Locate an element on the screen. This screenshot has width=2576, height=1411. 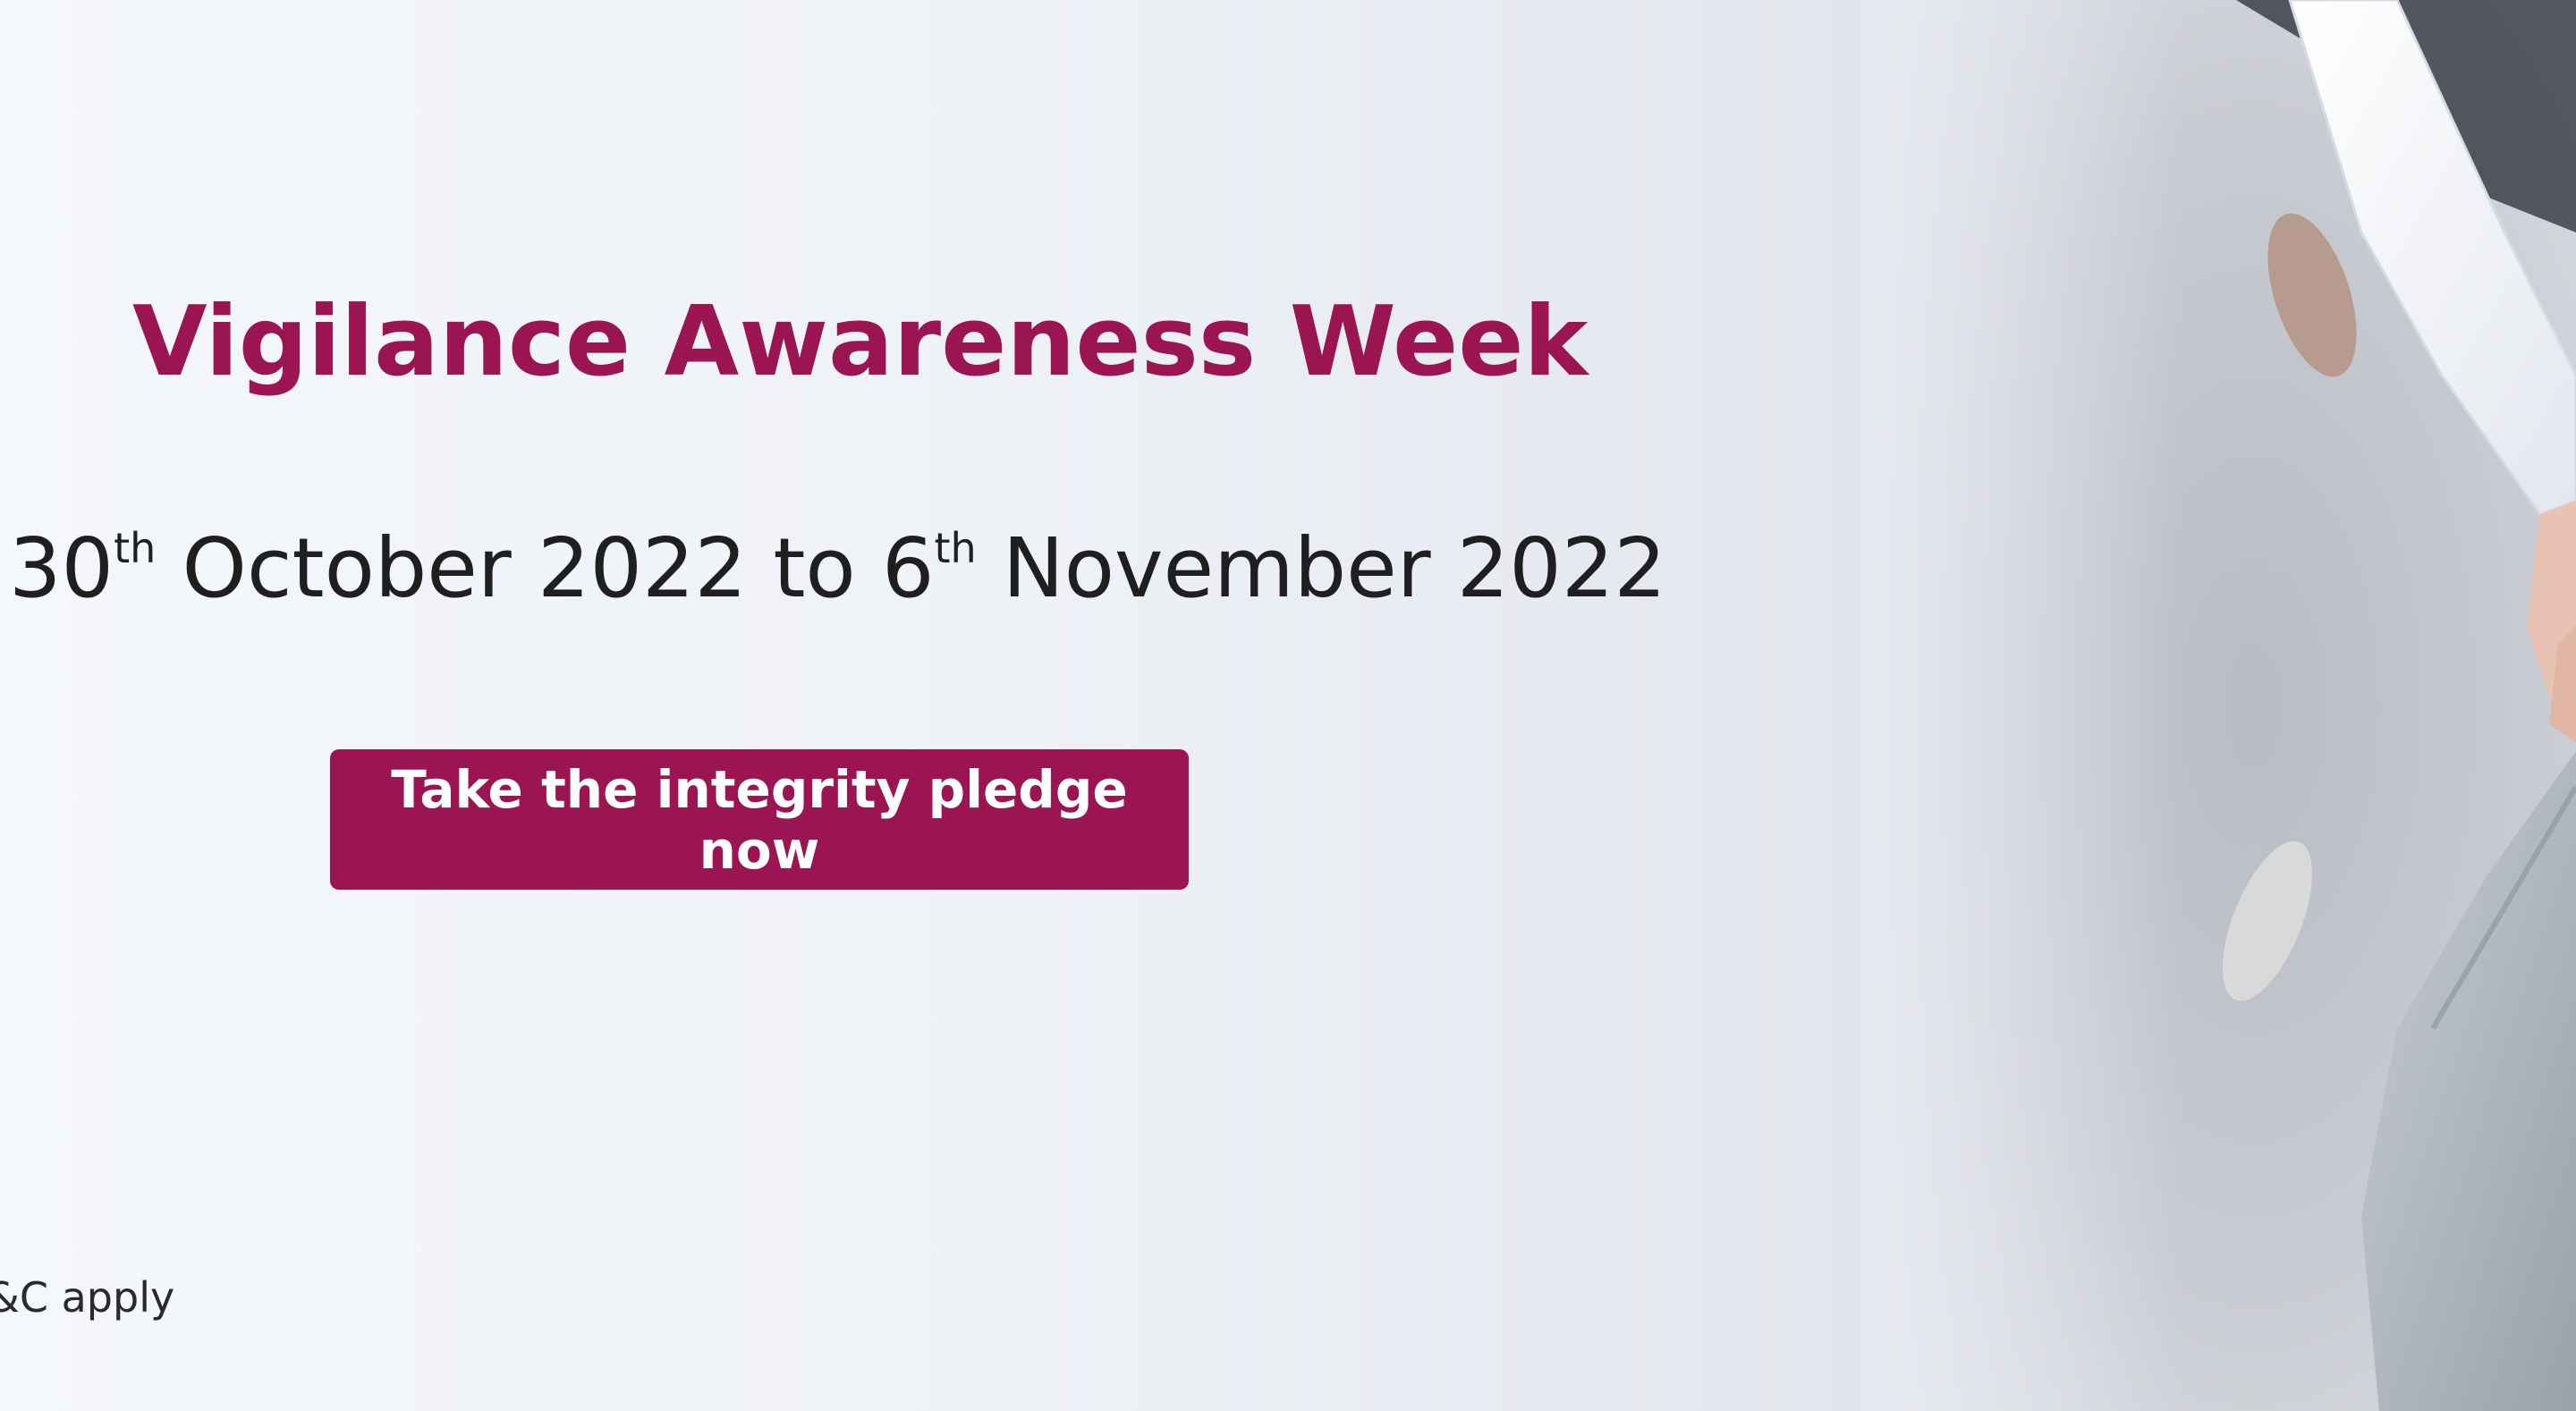
start-day: 30 is located at coordinates (61, 568).